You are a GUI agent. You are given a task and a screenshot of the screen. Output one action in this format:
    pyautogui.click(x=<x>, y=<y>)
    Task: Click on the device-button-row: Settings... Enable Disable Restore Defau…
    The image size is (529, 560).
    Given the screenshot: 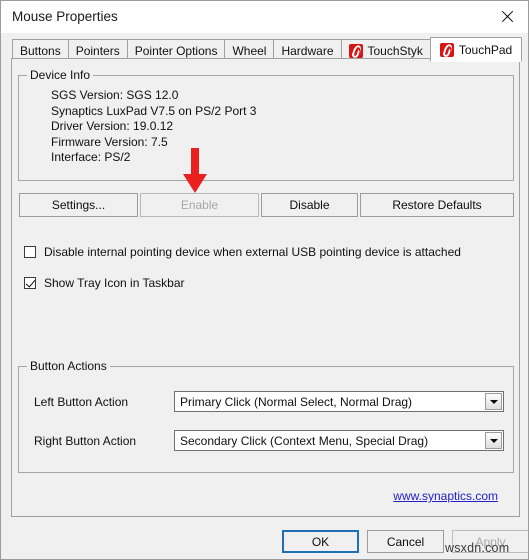 What is the action you would take?
    pyautogui.click(x=266, y=205)
    